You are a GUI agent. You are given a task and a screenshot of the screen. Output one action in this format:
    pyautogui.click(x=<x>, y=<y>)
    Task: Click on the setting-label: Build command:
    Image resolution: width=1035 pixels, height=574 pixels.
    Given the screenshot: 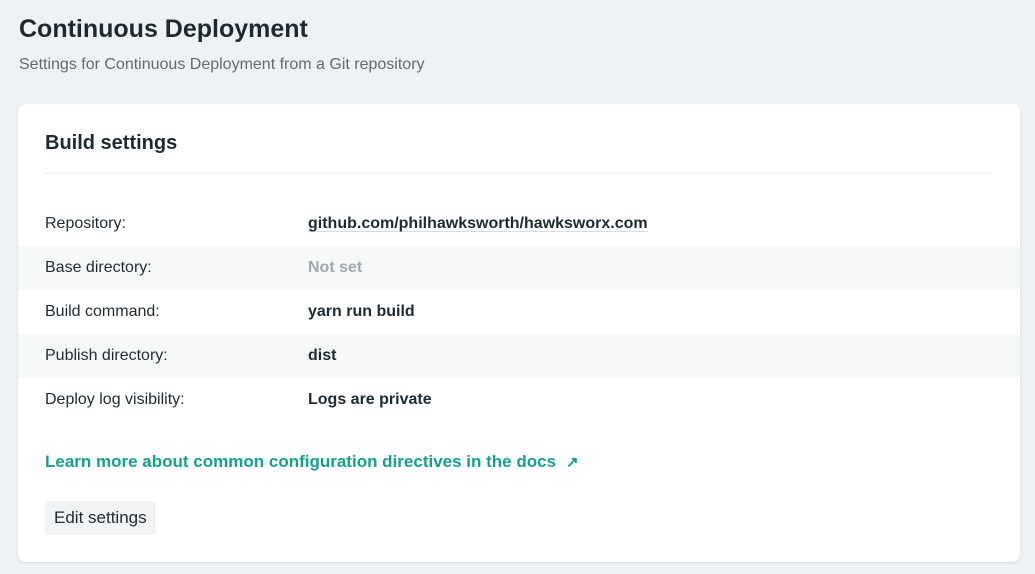 What is the action you would take?
    pyautogui.click(x=102, y=311)
    